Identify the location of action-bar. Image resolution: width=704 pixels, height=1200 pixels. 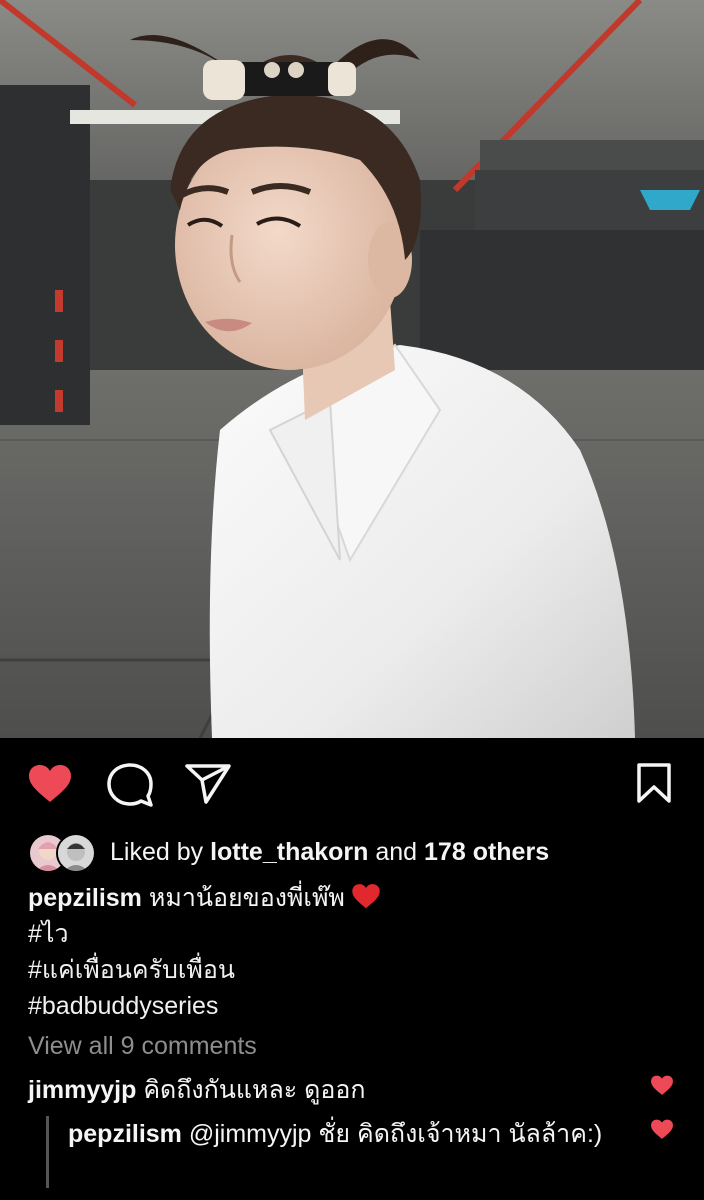
(352, 783).